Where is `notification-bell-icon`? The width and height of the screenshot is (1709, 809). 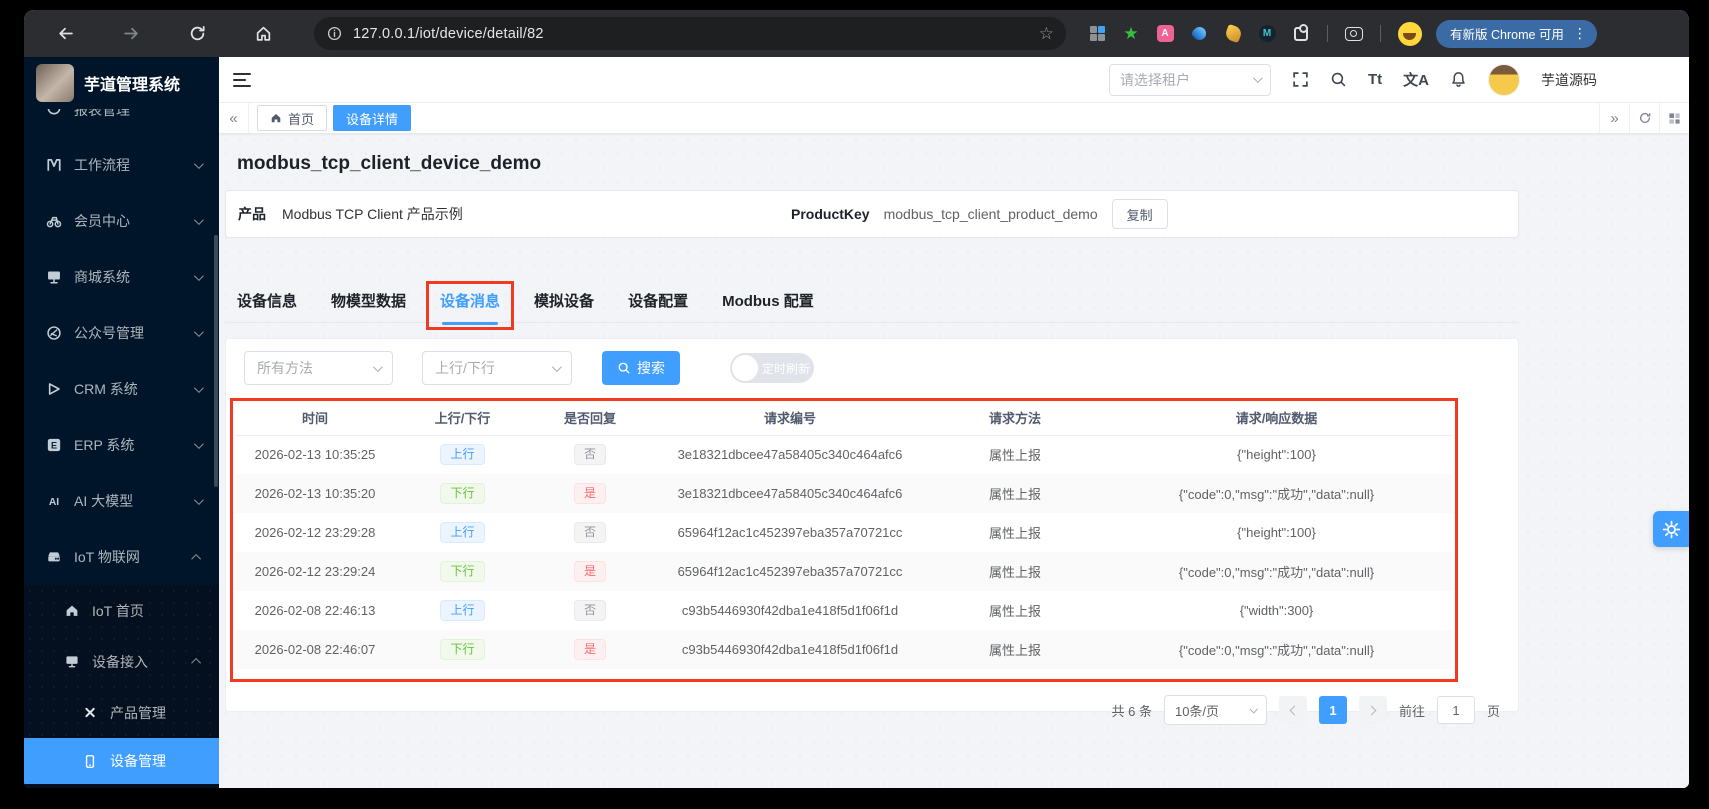
notification-bell-icon is located at coordinates (1458, 79).